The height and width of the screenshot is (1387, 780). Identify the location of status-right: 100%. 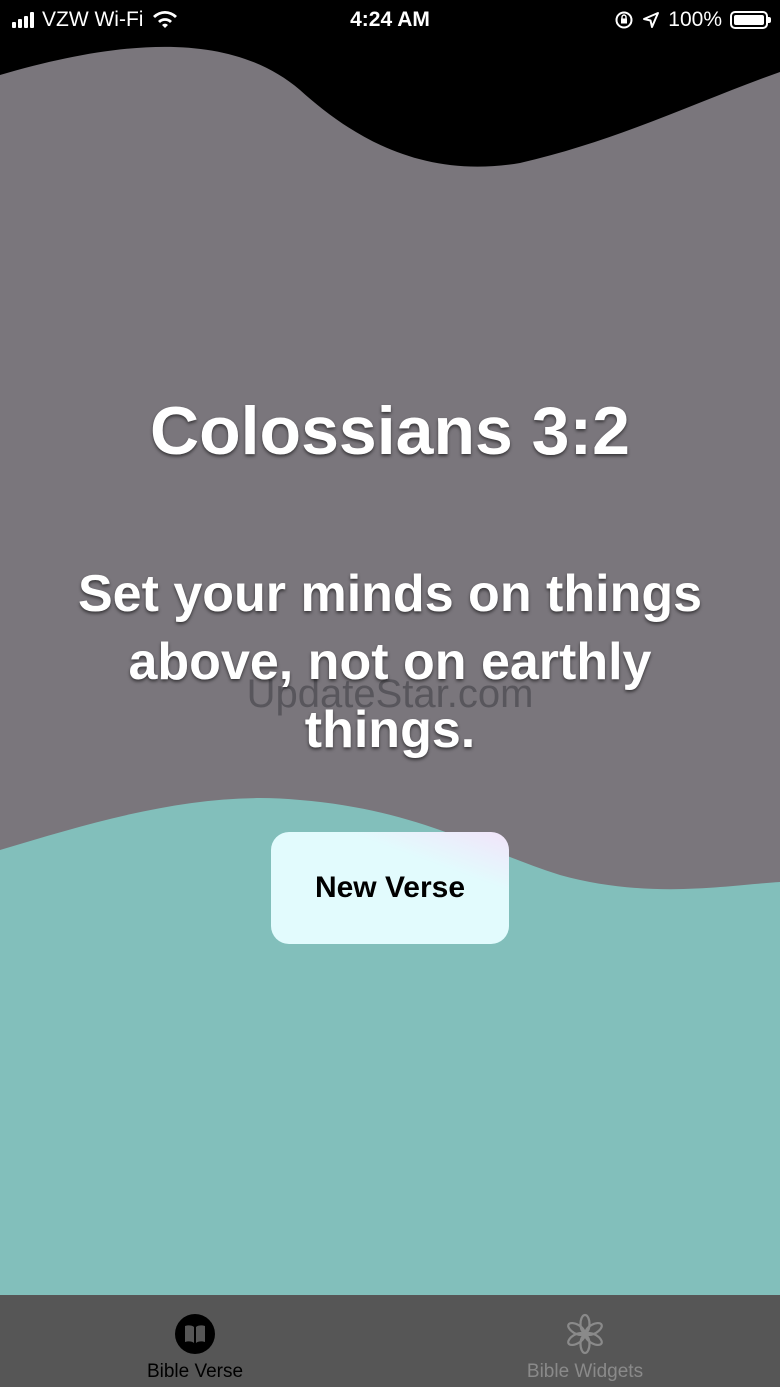
(692, 20).